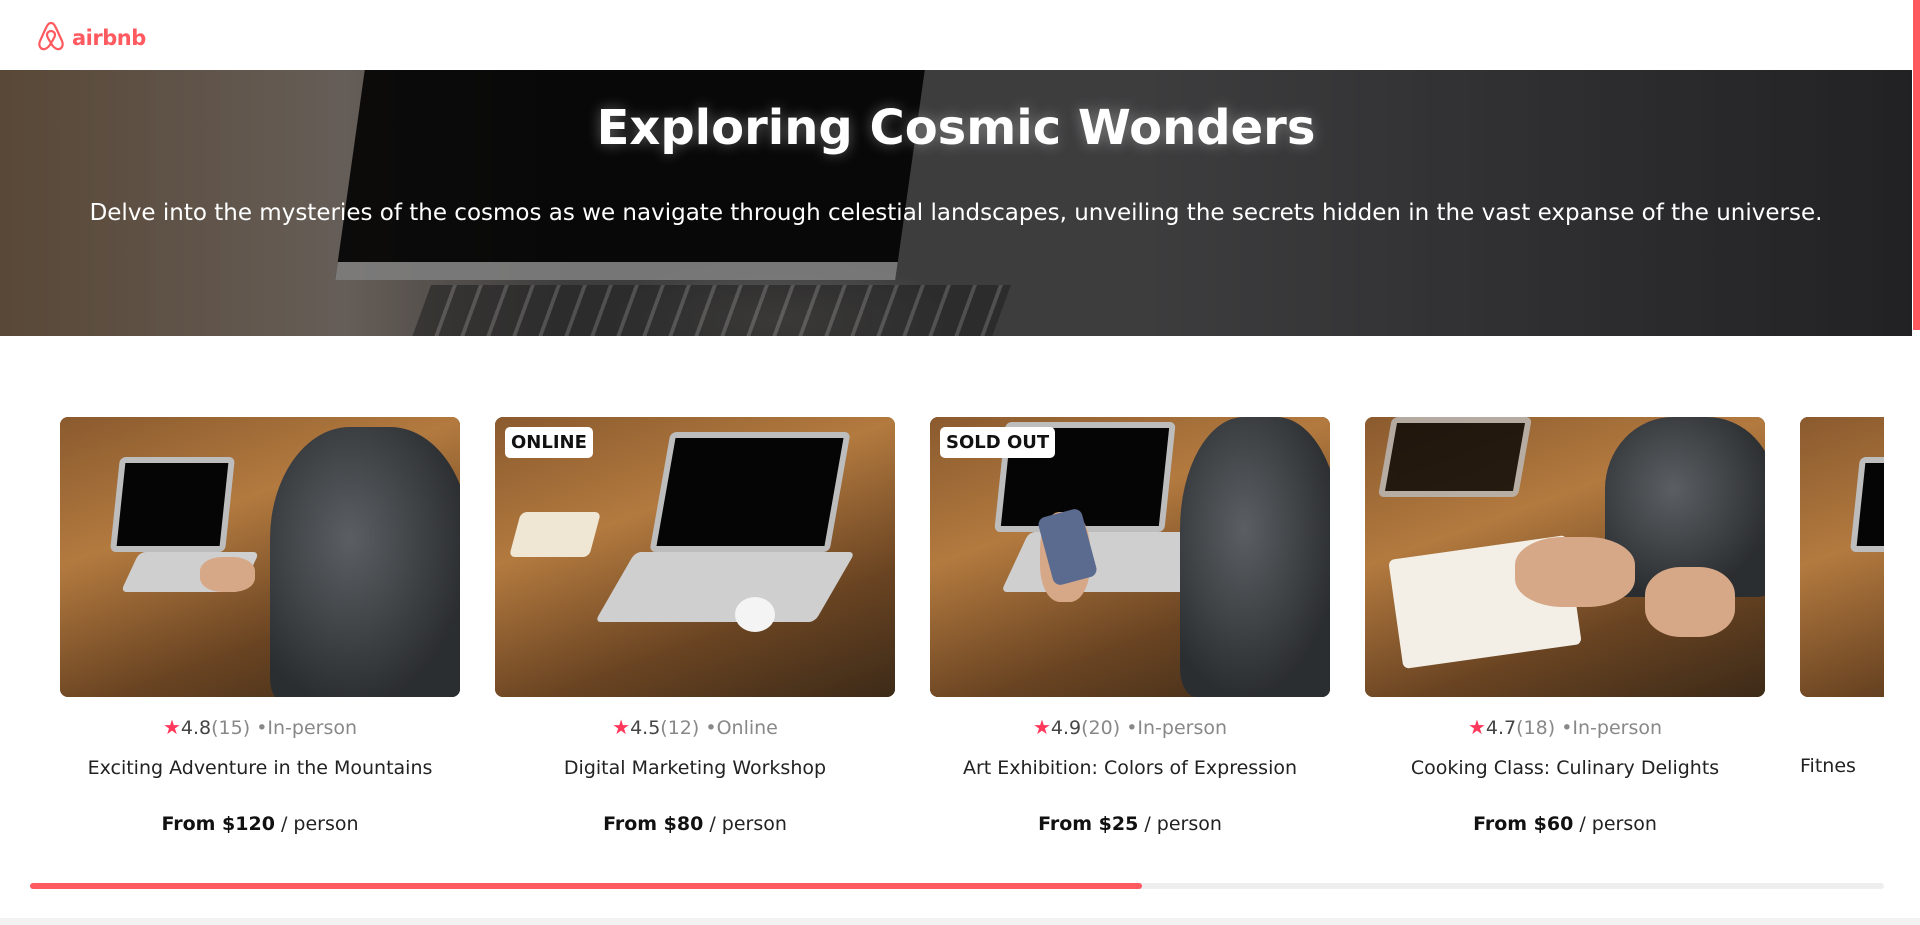 The height and width of the screenshot is (925, 1920). Describe the element at coordinates (960, 921) in the screenshot. I see `horizontal-scrollbar` at that location.